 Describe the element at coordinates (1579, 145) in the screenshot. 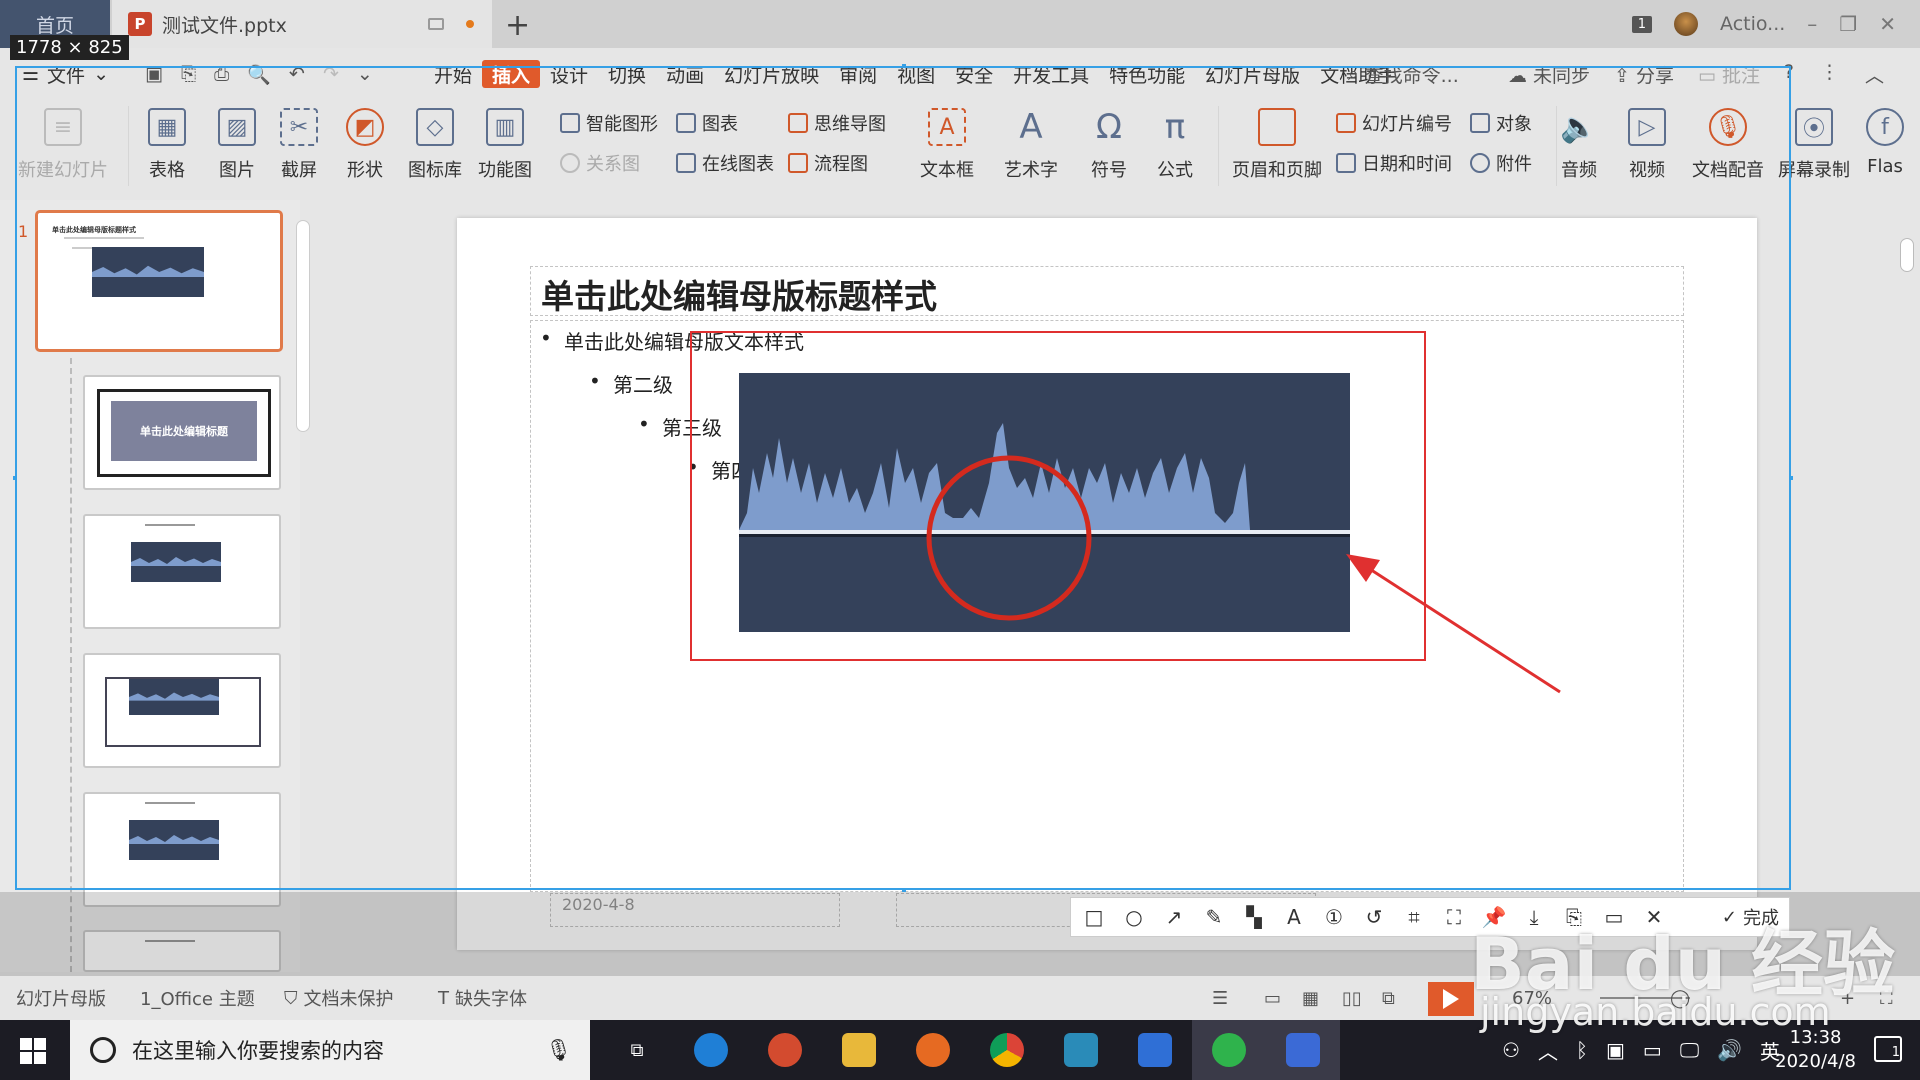

I see `audio-button: 🔈 音频` at that location.